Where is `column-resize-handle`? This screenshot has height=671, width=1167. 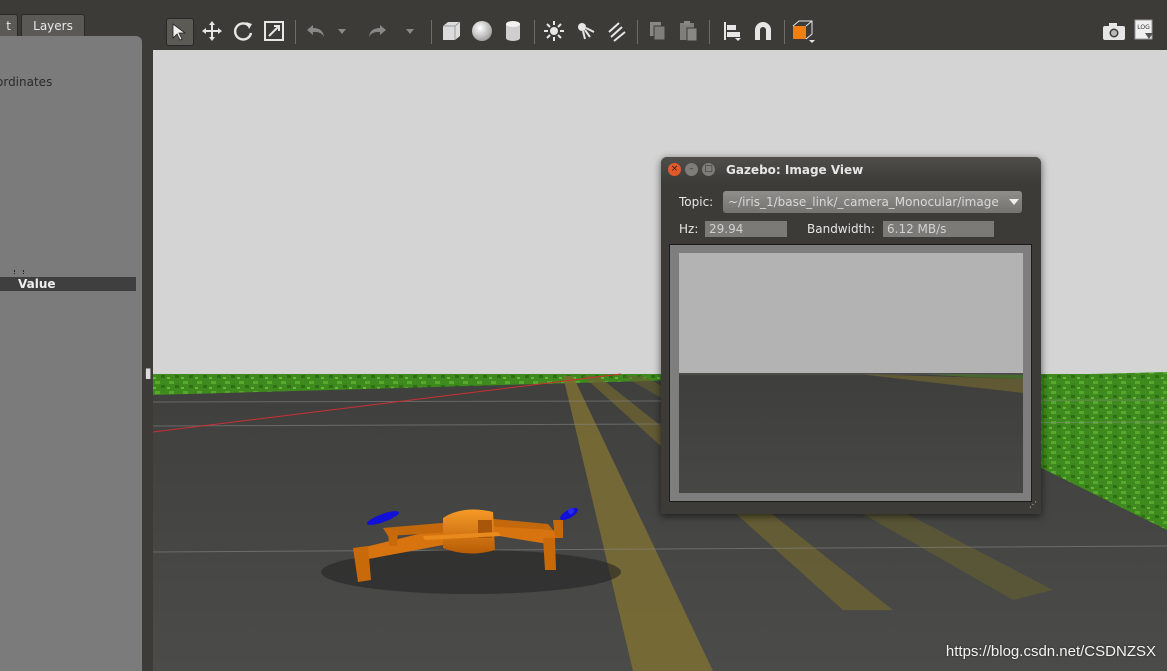 column-resize-handle is located at coordinates (19, 272).